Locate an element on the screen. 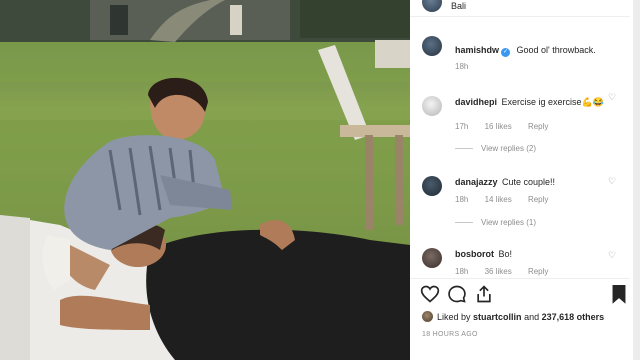 The width and height of the screenshot is (640, 360). caption-line: hamishdw ✓ Good ol' throwback. is located at coordinates (525, 49).